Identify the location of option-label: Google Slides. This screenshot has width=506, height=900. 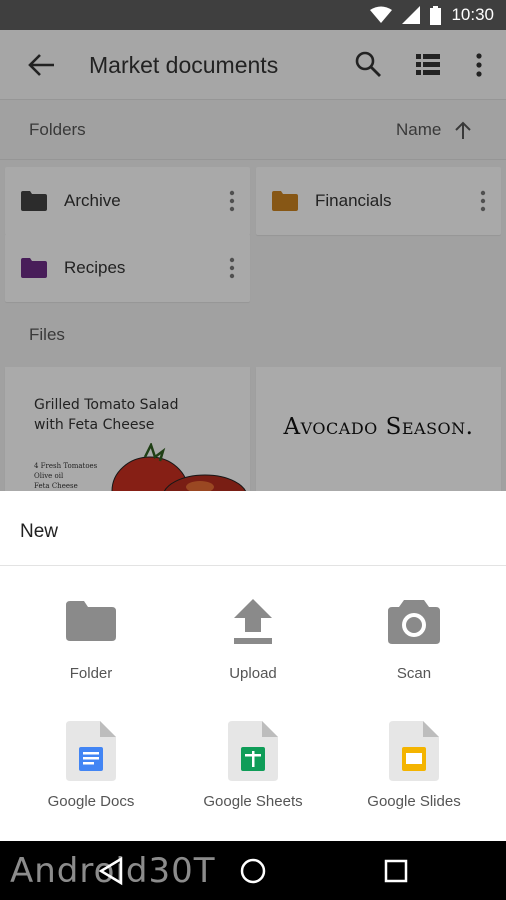
(414, 801).